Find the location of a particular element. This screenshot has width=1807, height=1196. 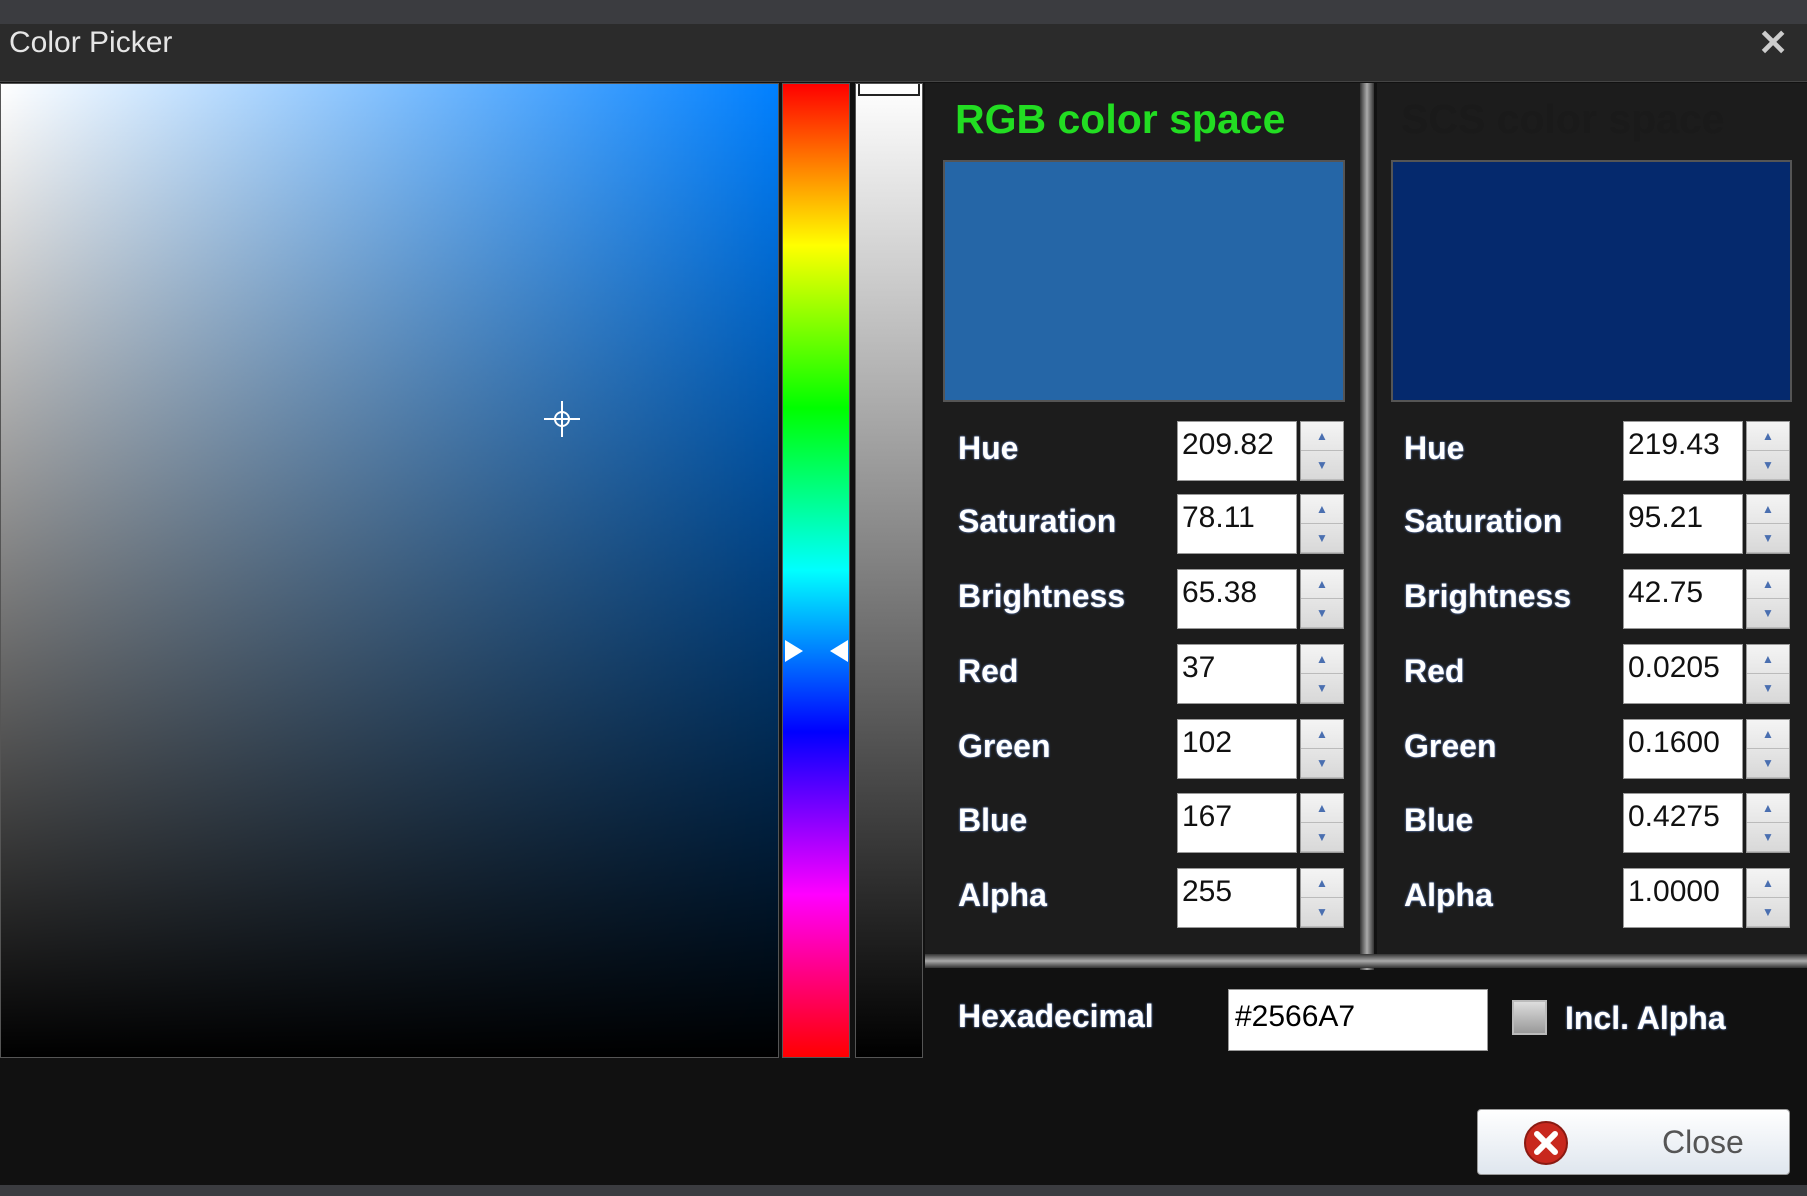

scs-hue-input: 219.43 is located at coordinates (1683, 451).